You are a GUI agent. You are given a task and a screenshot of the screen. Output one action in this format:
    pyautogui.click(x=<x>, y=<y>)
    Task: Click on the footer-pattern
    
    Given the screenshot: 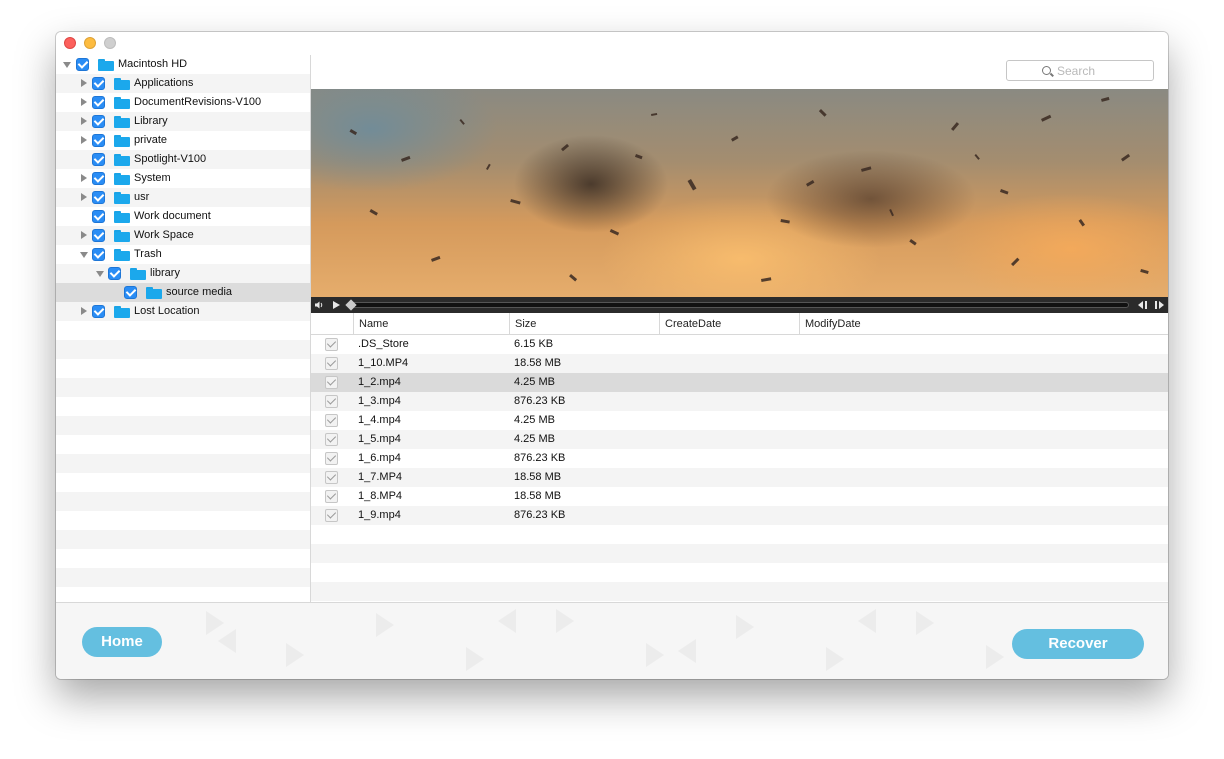 What is the action you would take?
    pyautogui.click(x=605, y=640)
    